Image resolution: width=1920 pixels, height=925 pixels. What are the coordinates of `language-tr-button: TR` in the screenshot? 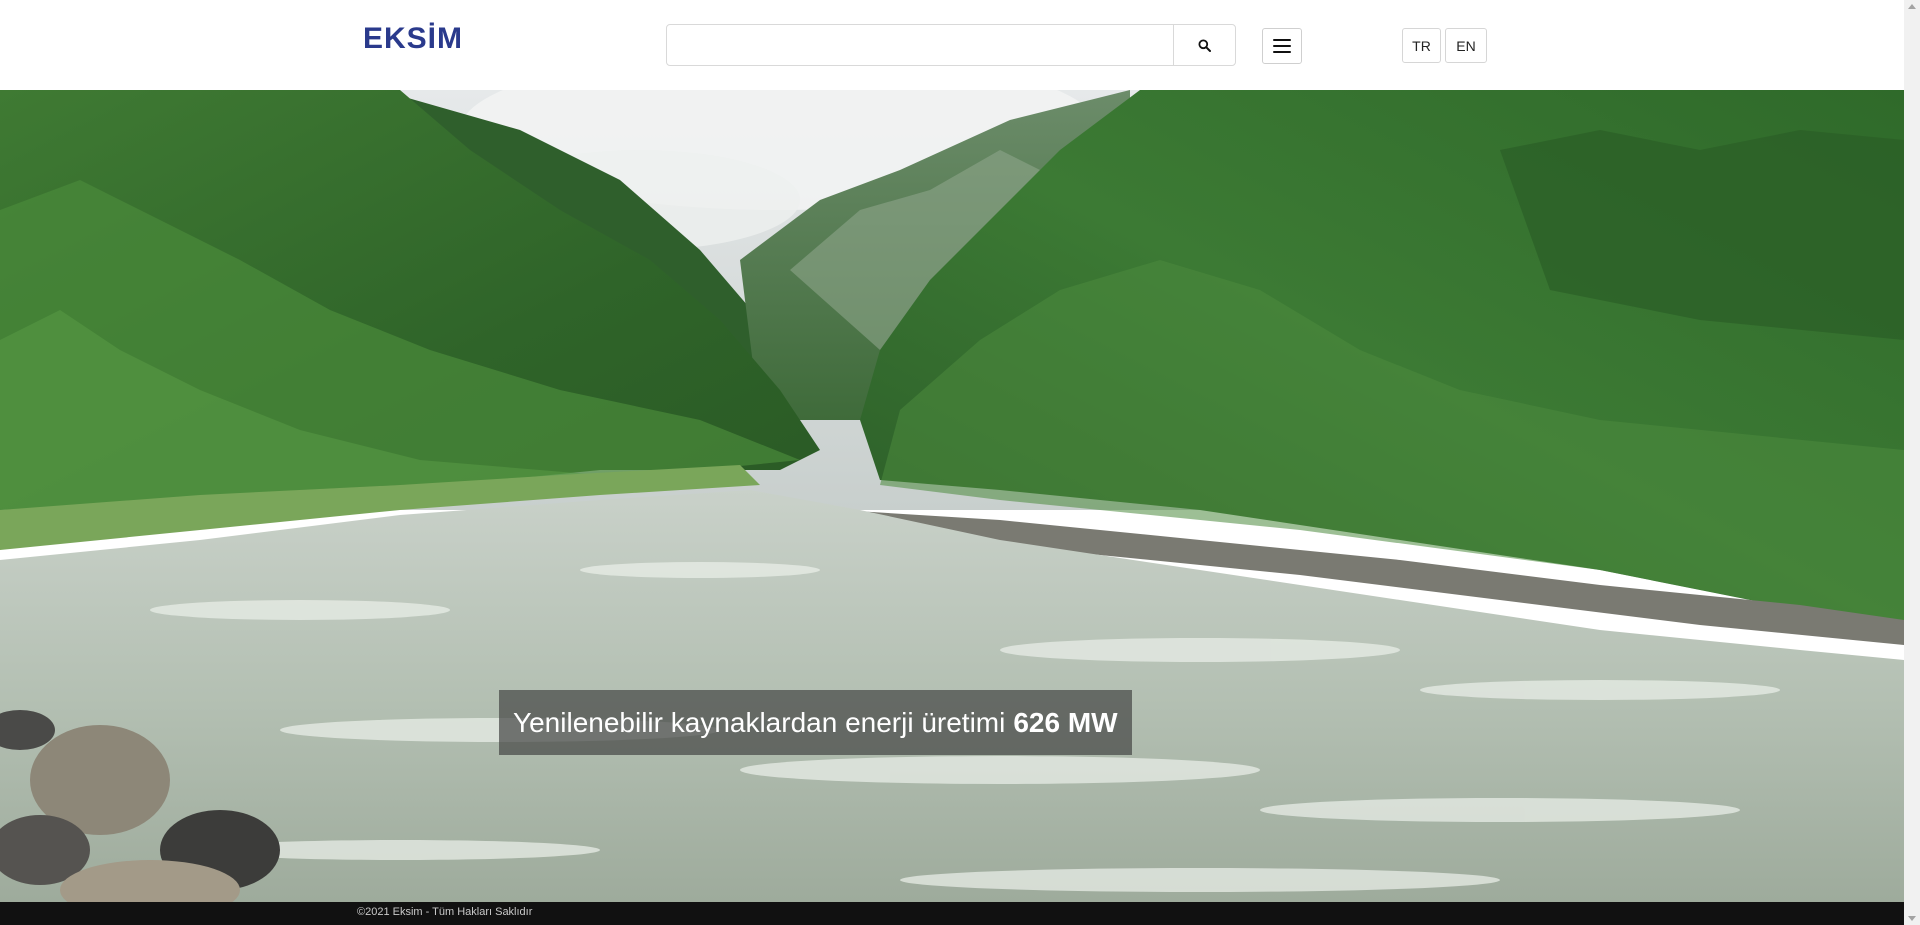 It's located at (1421, 45).